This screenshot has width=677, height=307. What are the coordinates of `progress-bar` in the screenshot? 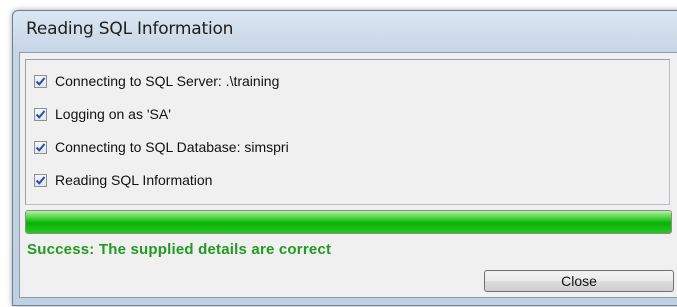 It's located at (348, 222).